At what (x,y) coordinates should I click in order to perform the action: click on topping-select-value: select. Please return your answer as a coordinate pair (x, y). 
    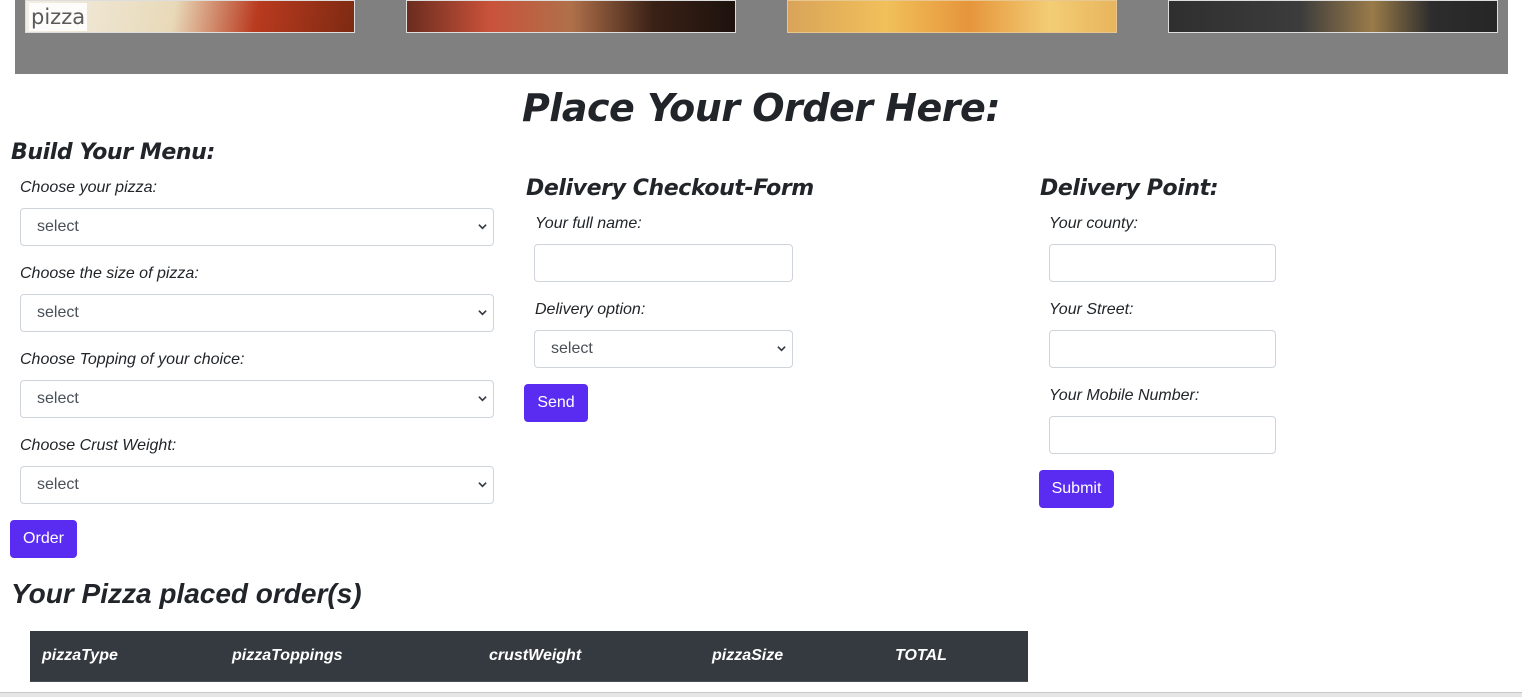
    Looking at the image, I should click on (58, 398).